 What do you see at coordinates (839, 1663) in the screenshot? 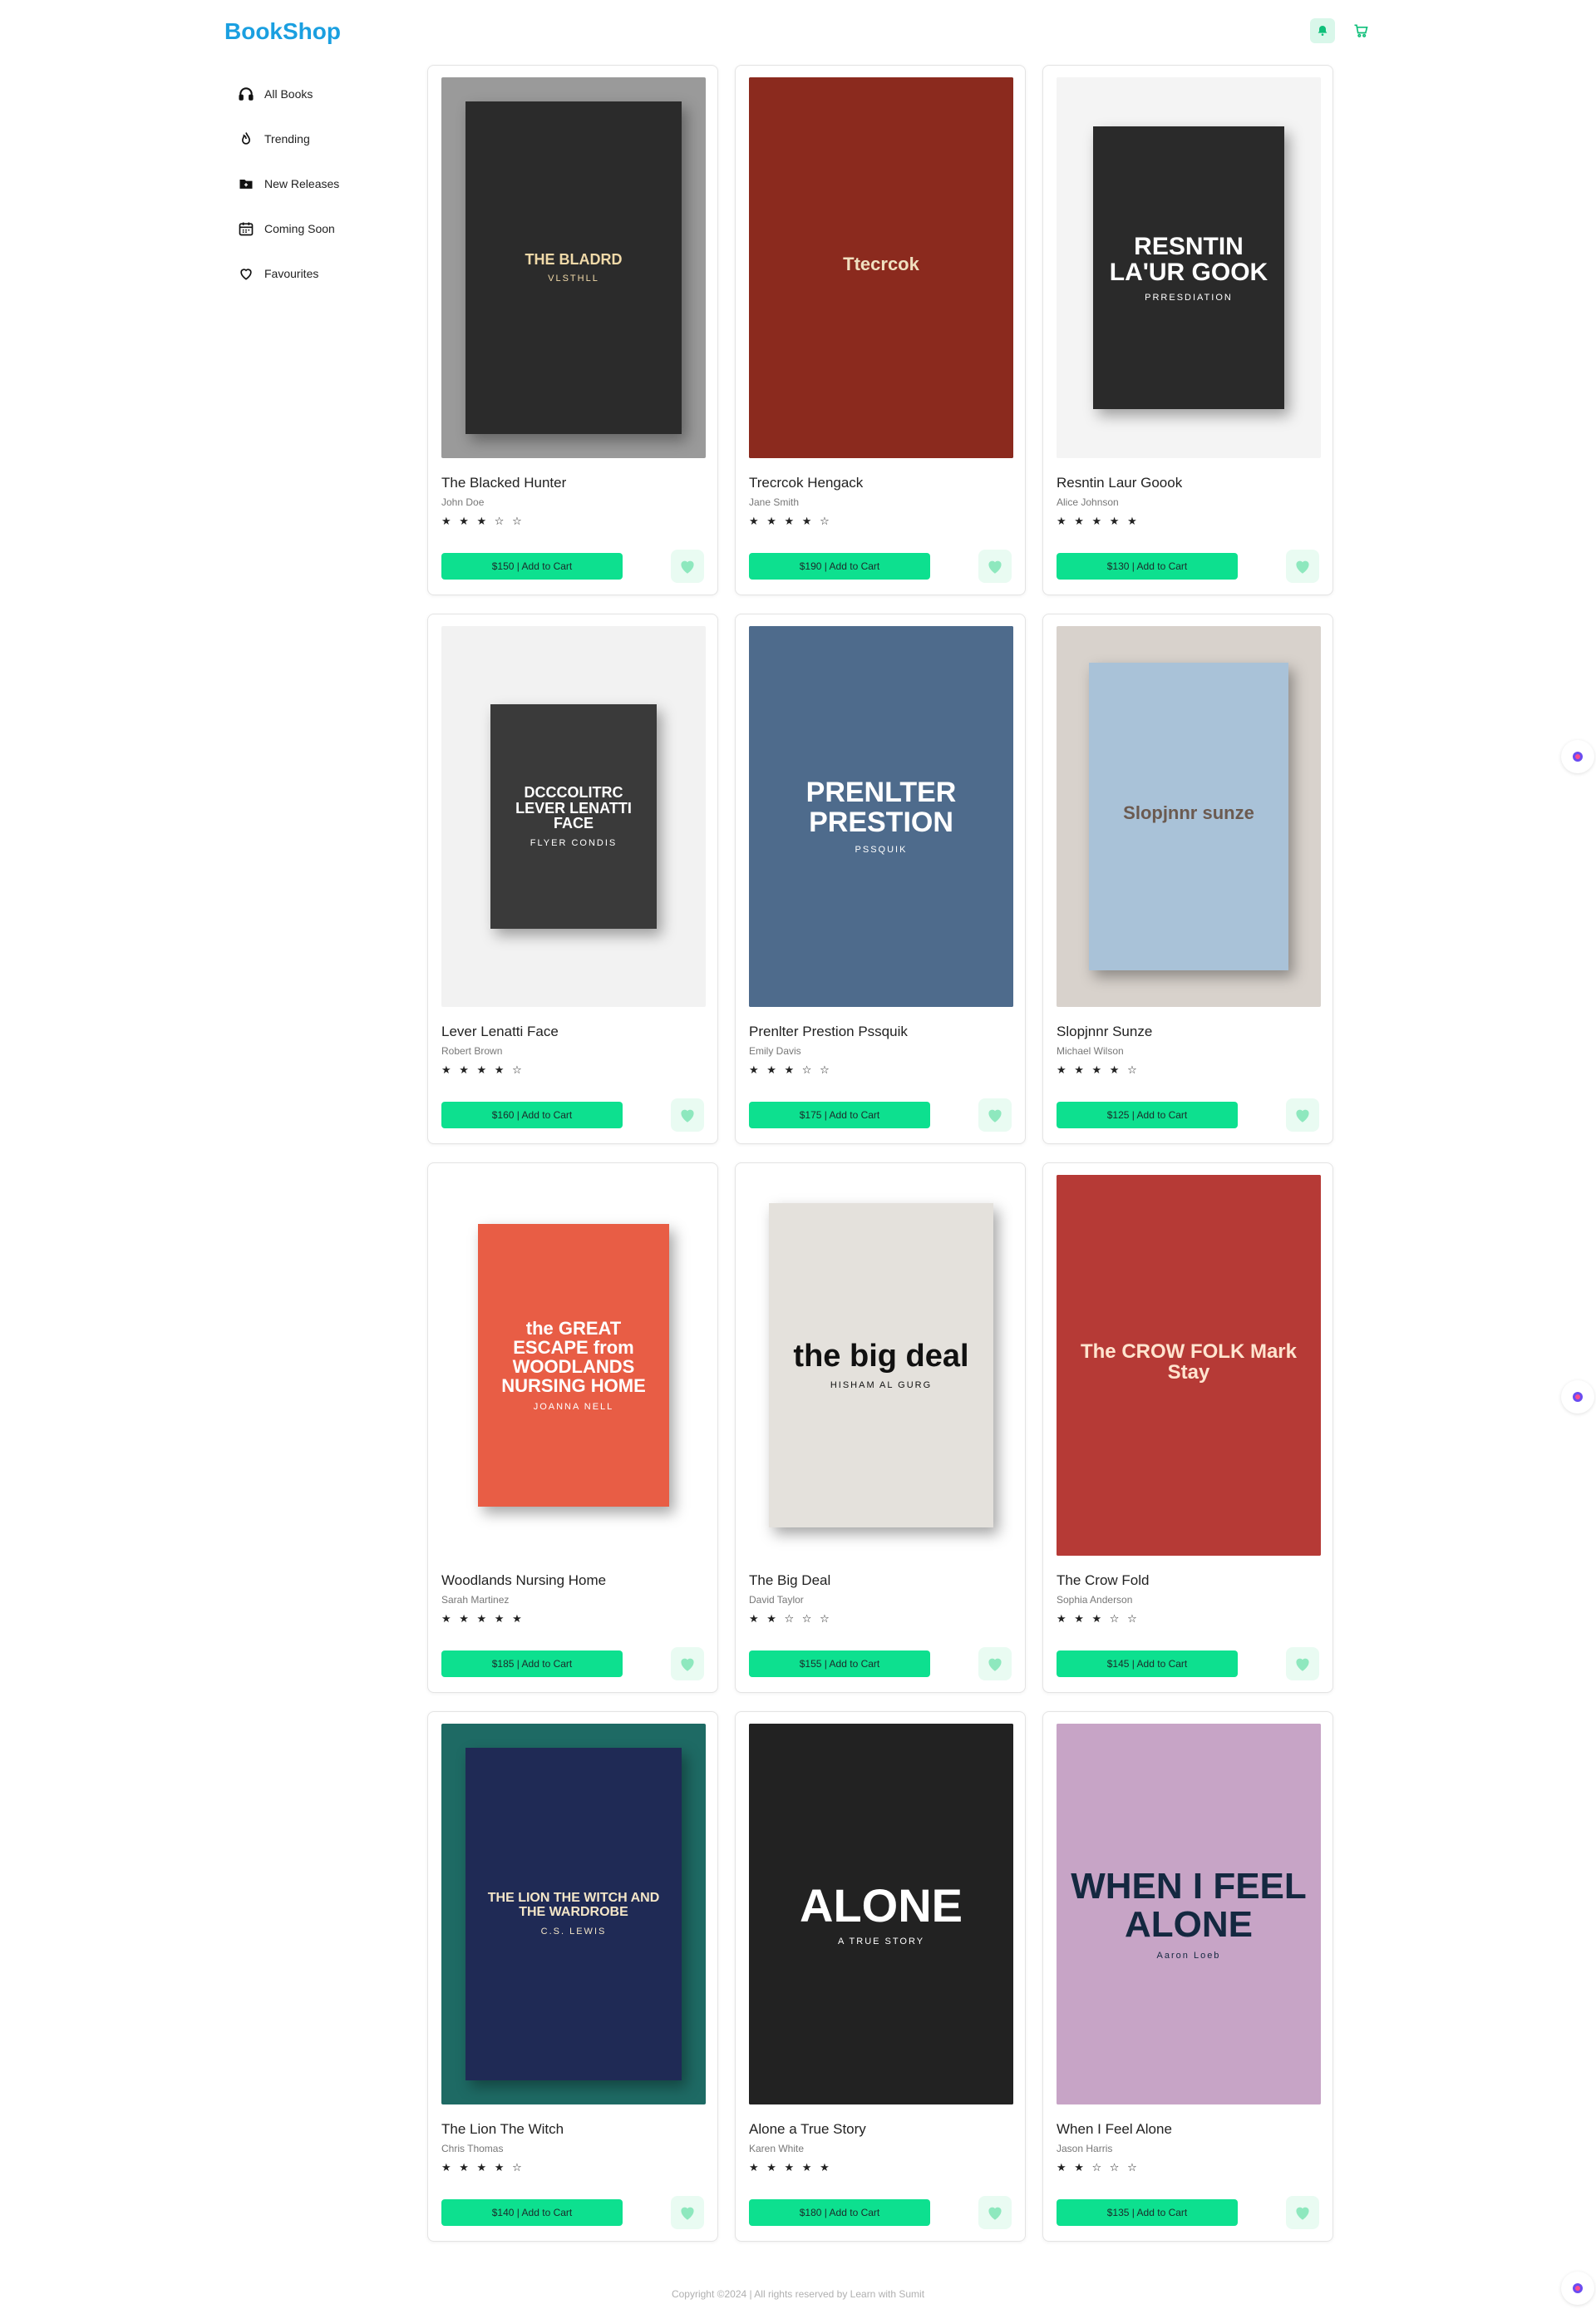
I see `add-to-cart-button: $155 | Add to Cart` at bounding box center [839, 1663].